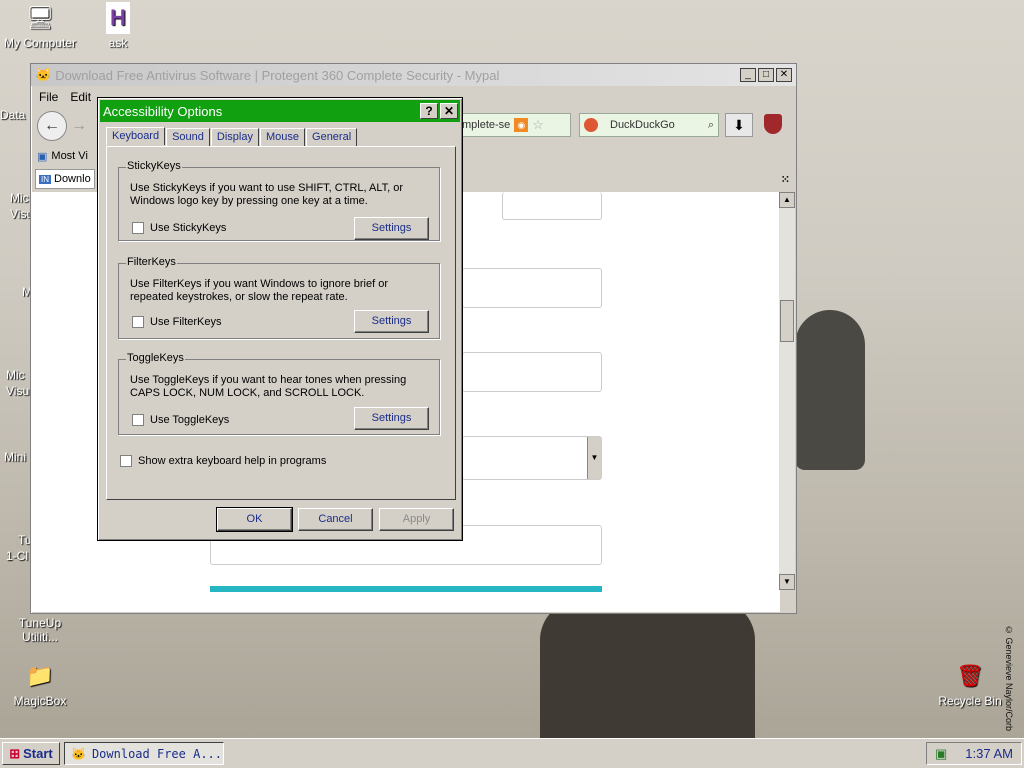  What do you see at coordinates (766, 75) in the screenshot?
I see `maximize-button: □` at bounding box center [766, 75].